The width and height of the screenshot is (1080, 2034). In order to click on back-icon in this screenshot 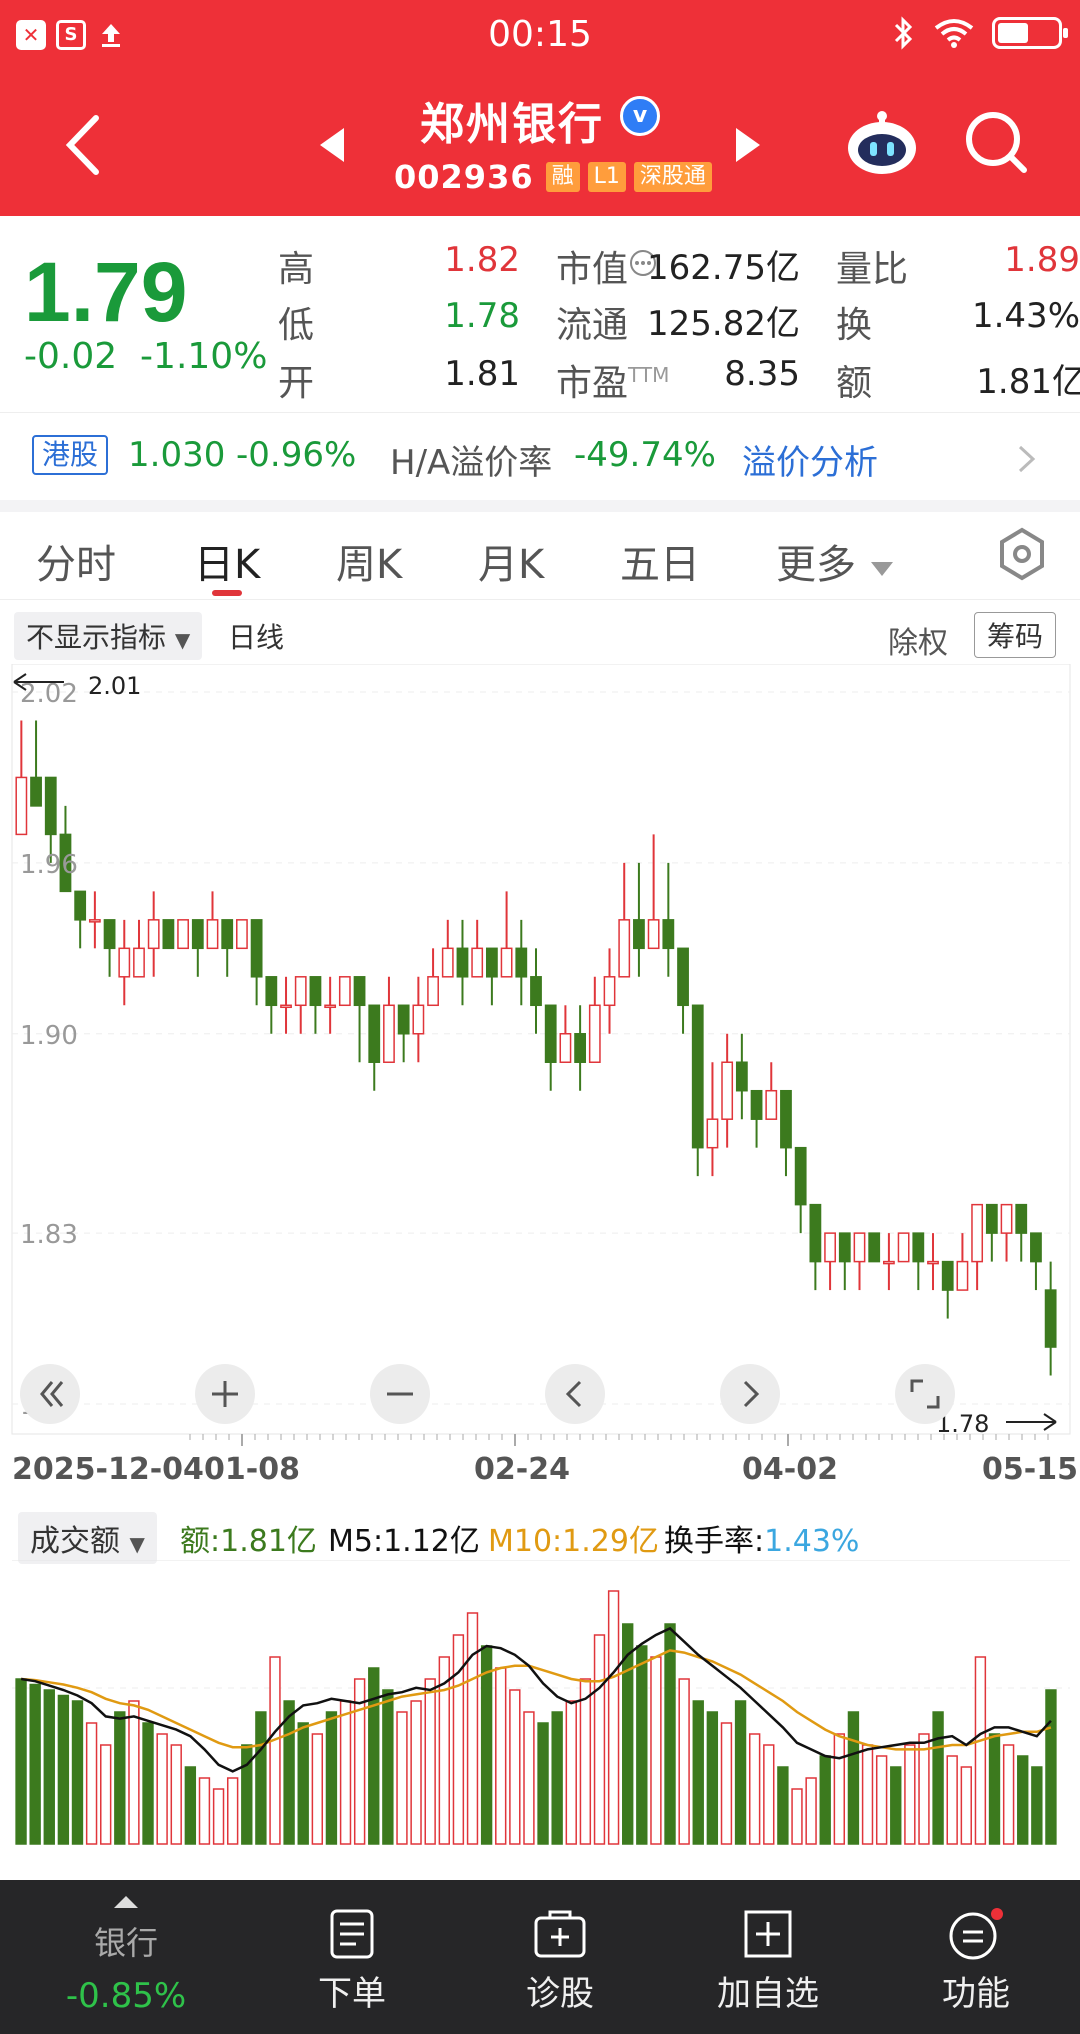, I will do `click(84, 145)`.